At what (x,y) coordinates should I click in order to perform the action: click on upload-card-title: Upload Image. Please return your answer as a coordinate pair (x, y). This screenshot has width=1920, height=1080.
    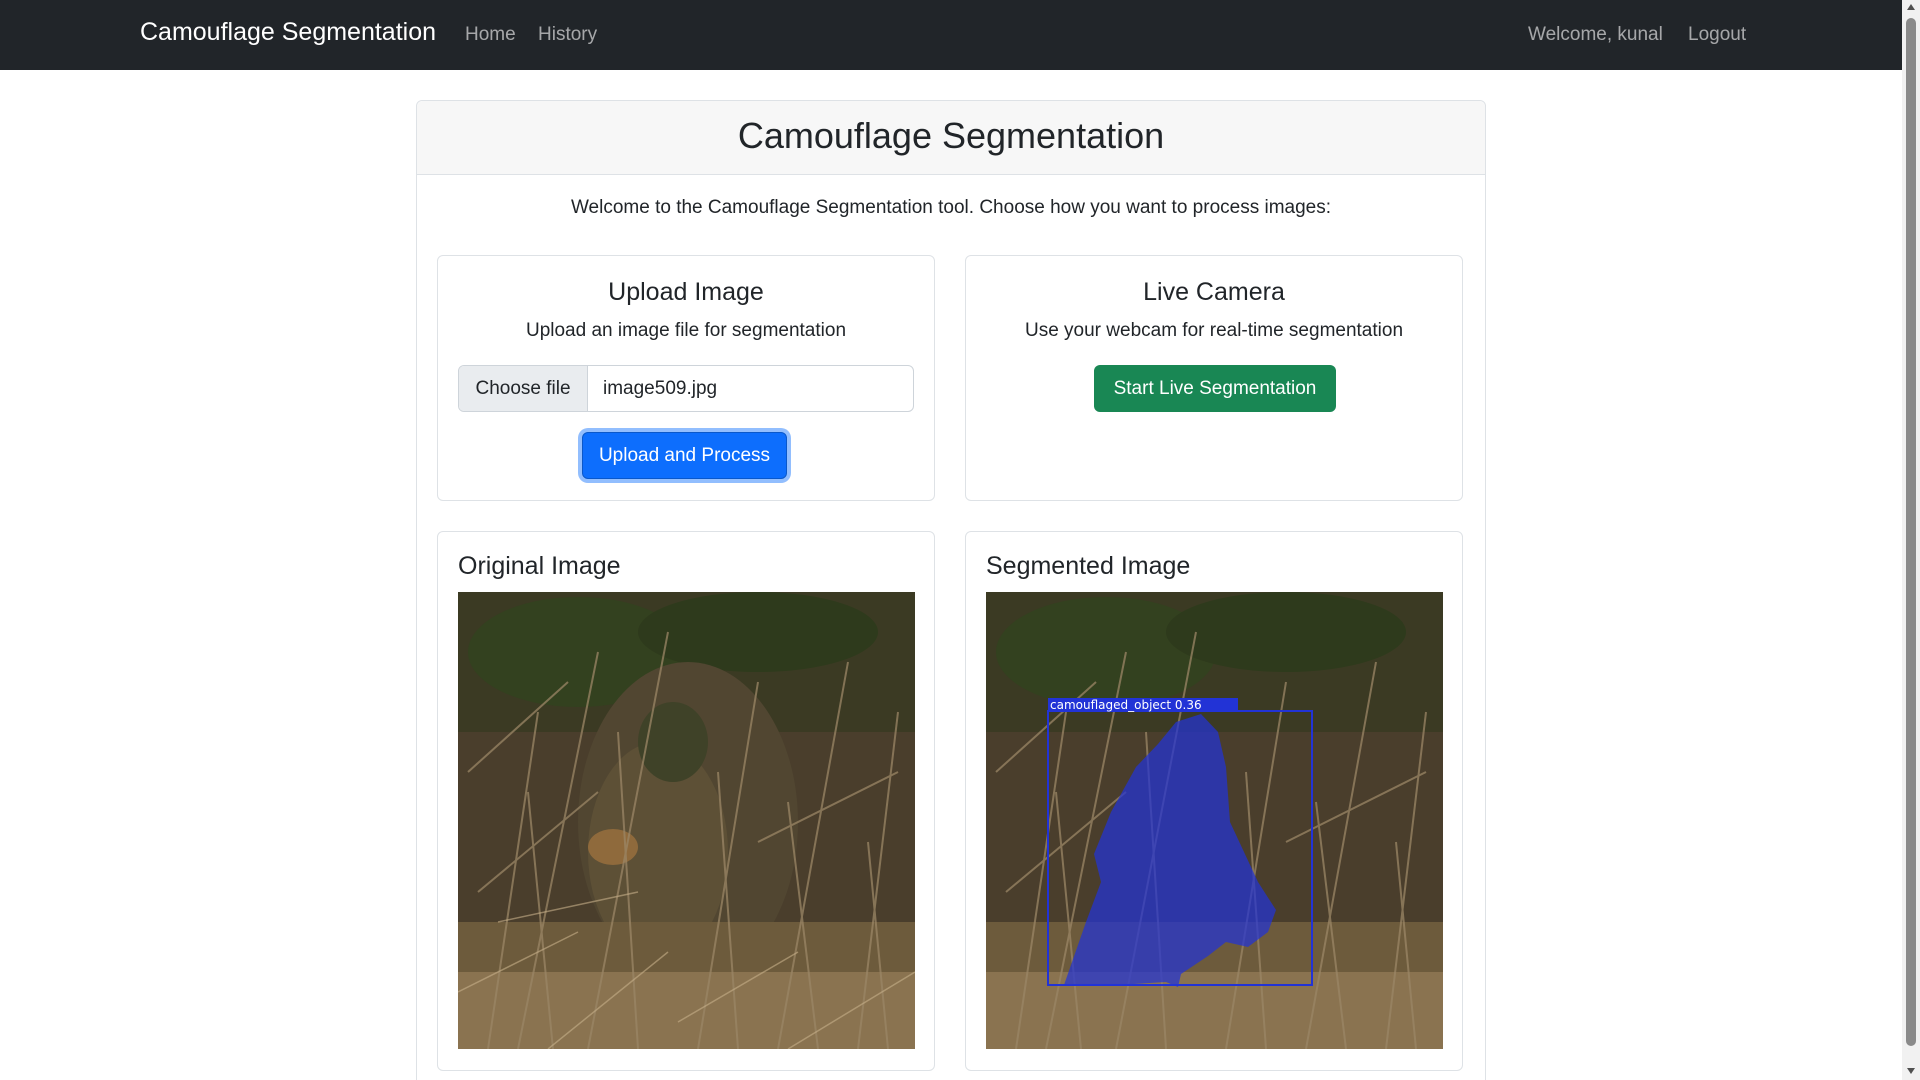
    Looking at the image, I should click on (686, 292).